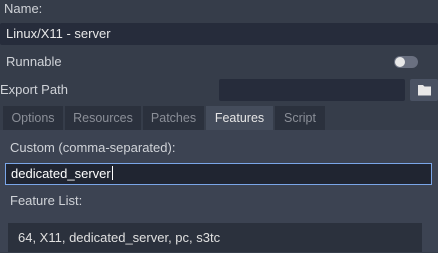 The width and height of the screenshot is (438, 253). What do you see at coordinates (112, 173) in the screenshot?
I see `text-caret` at bounding box center [112, 173].